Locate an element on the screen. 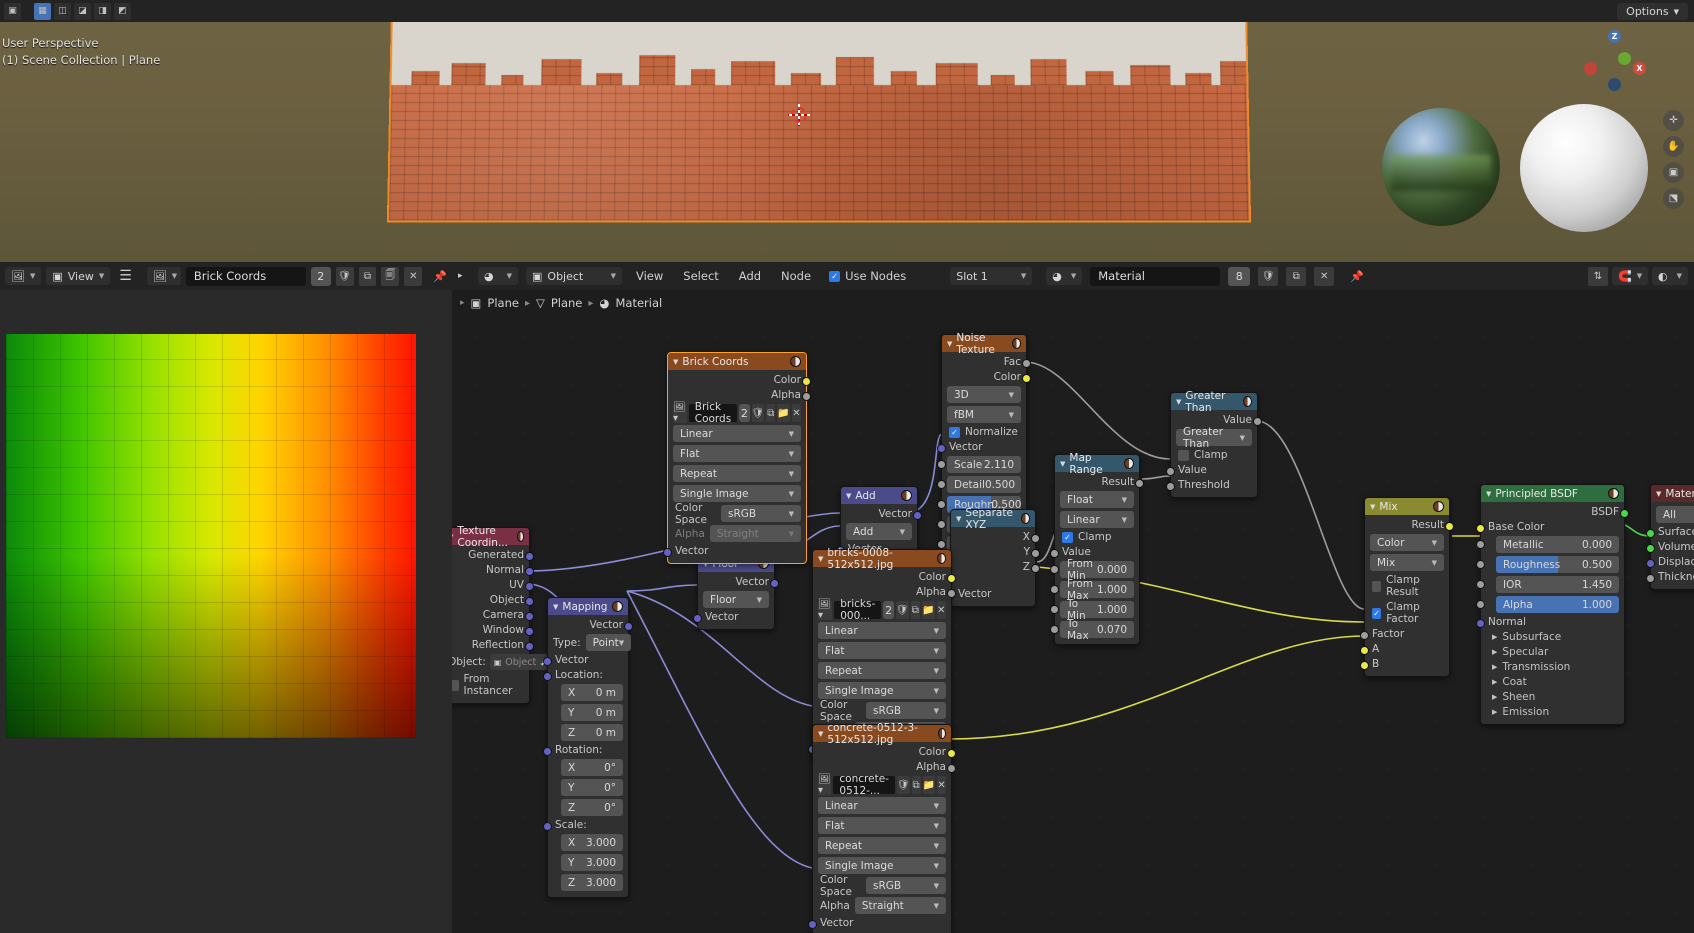 The width and height of the screenshot is (1694, 933). menu-node: Node is located at coordinates (796, 276).